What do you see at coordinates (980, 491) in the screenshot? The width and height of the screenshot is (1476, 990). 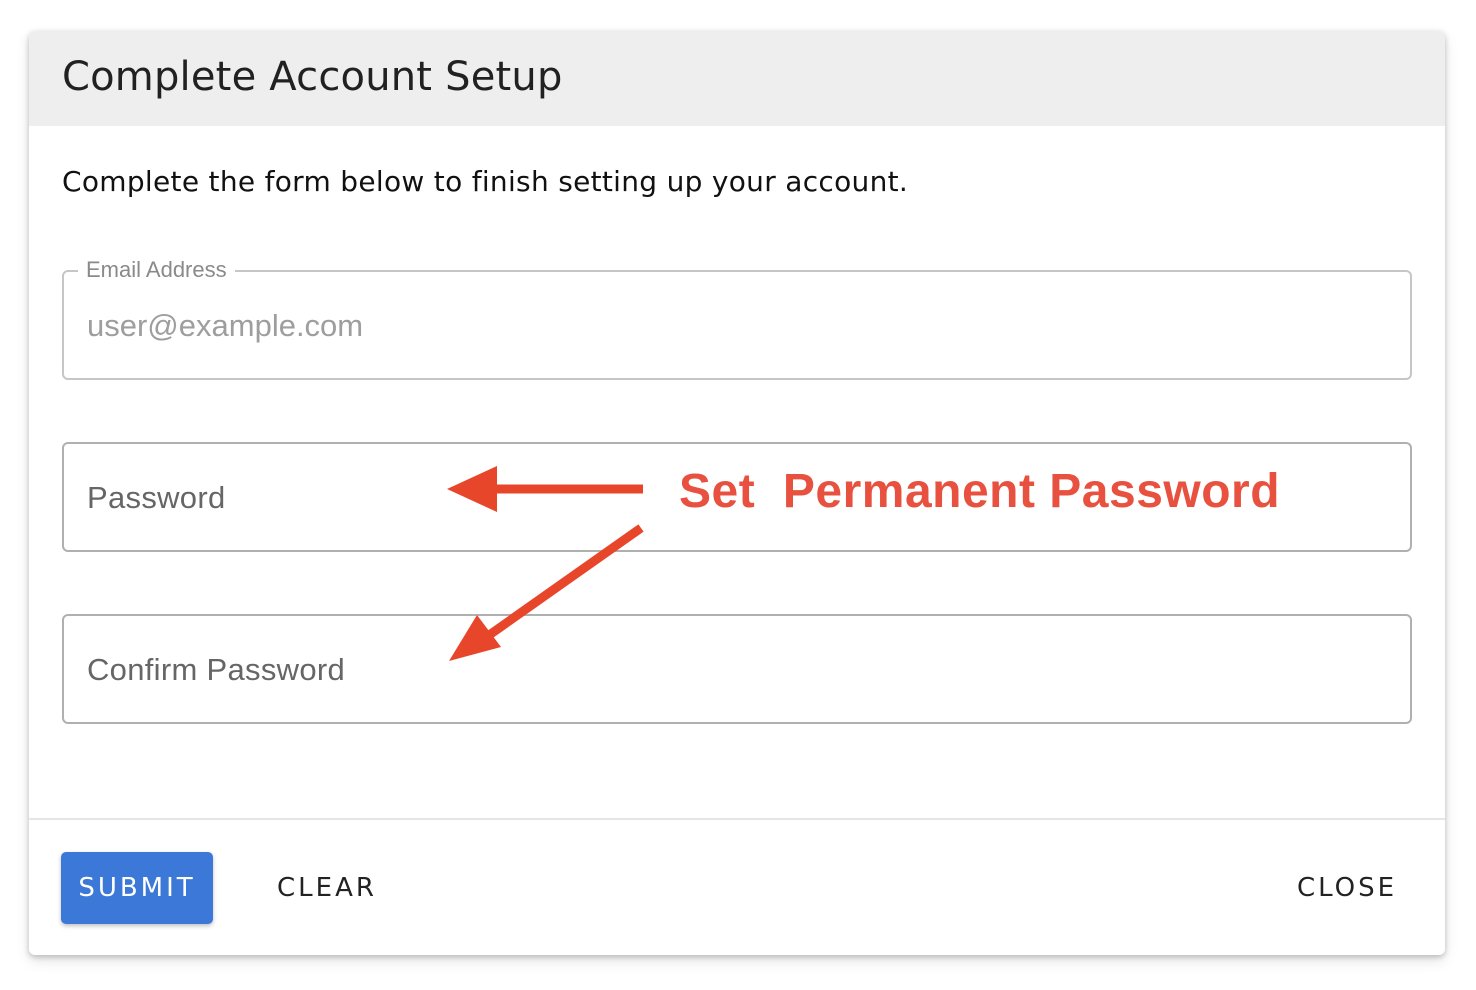 I see `annotation-label: Set Permanent Password` at bounding box center [980, 491].